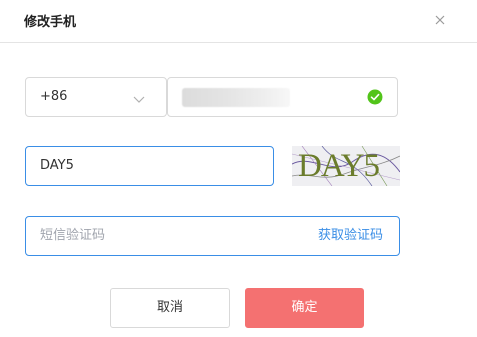  What do you see at coordinates (149, 166) in the screenshot?
I see `captcha-input: DAY5` at bounding box center [149, 166].